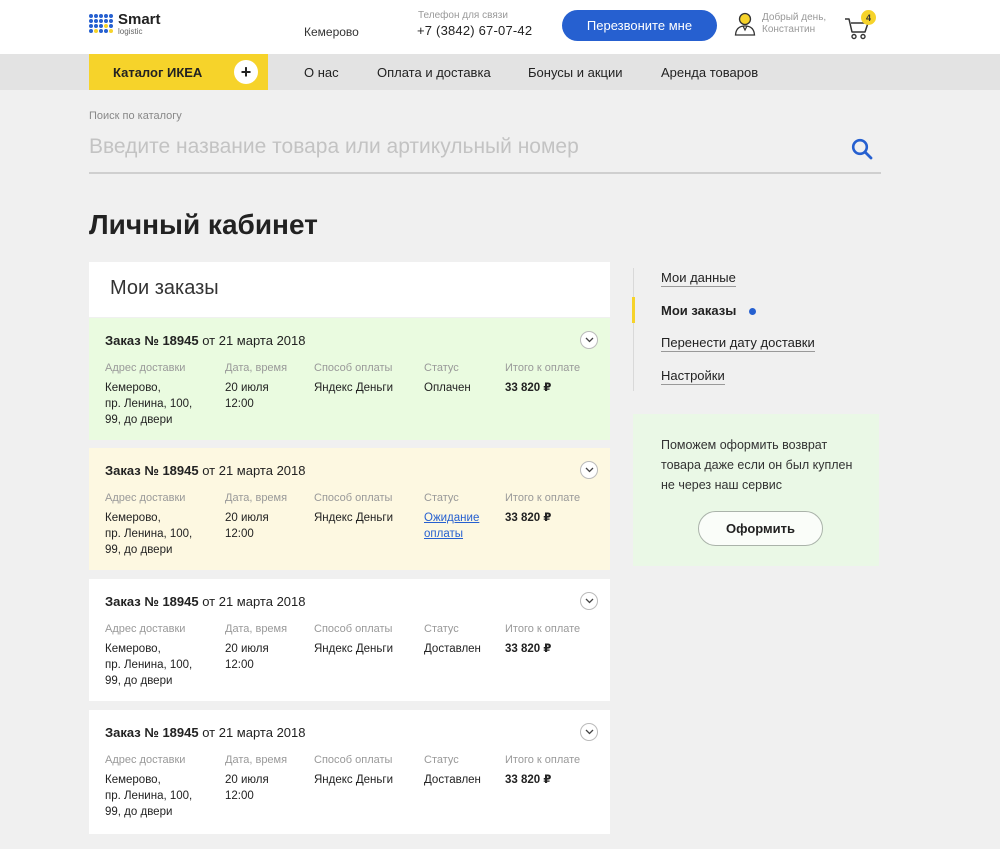 The height and width of the screenshot is (849, 1000). Describe the element at coordinates (693, 376) in the screenshot. I see `menu-item-settings: Настройки` at that location.